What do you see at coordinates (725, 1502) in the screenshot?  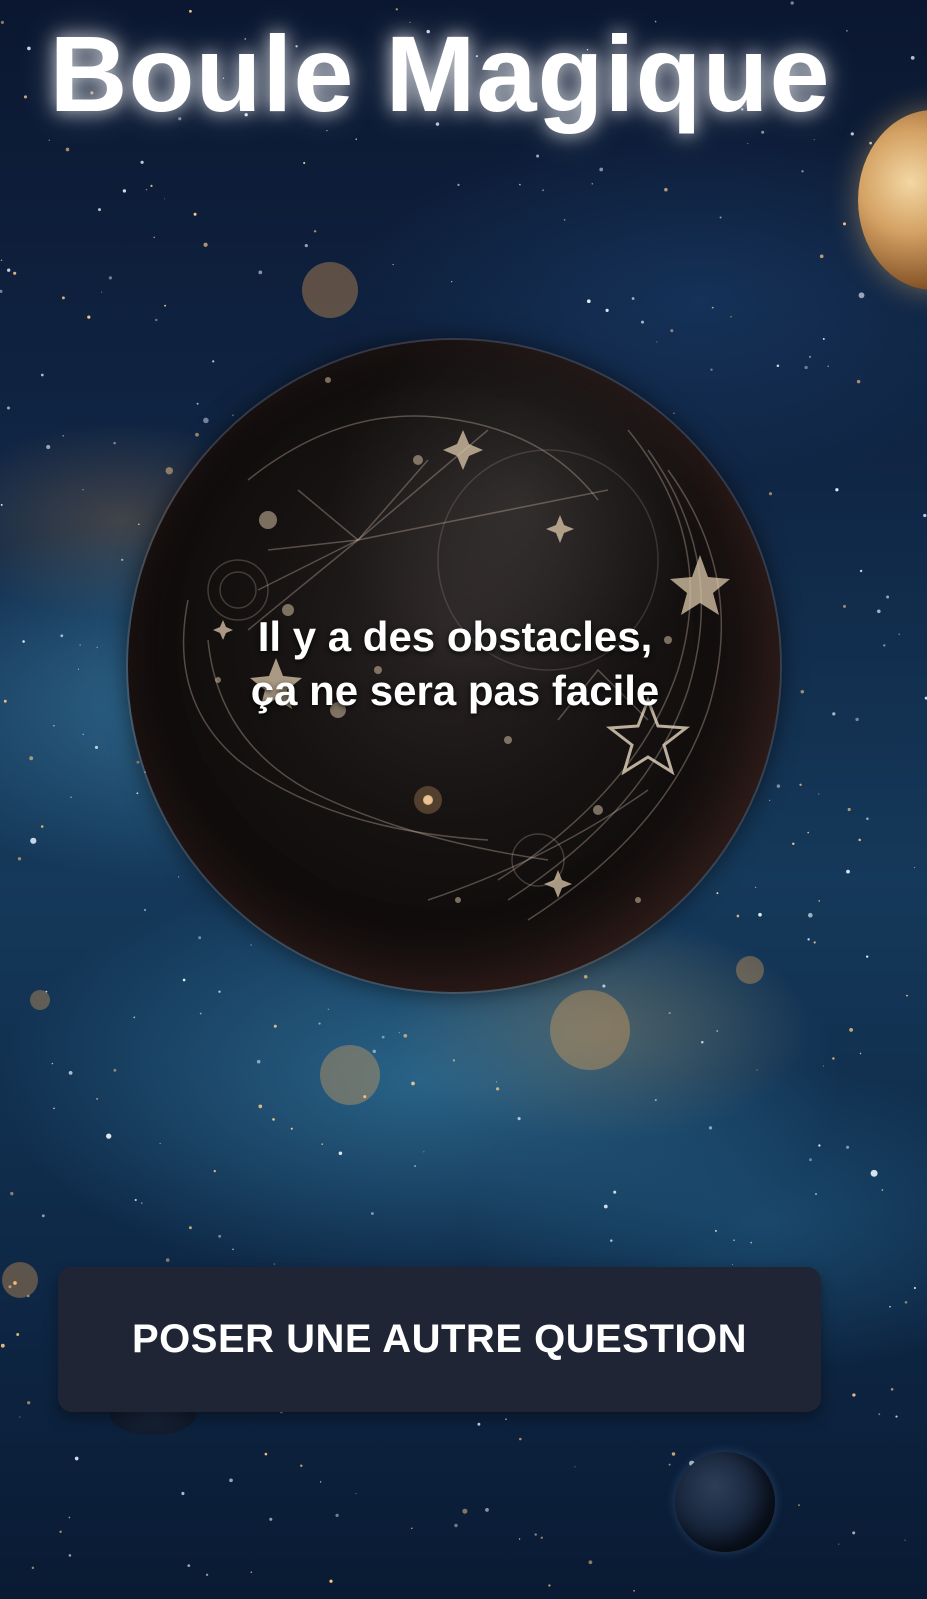 I see `planet-bottom-image` at bounding box center [725, 1502].